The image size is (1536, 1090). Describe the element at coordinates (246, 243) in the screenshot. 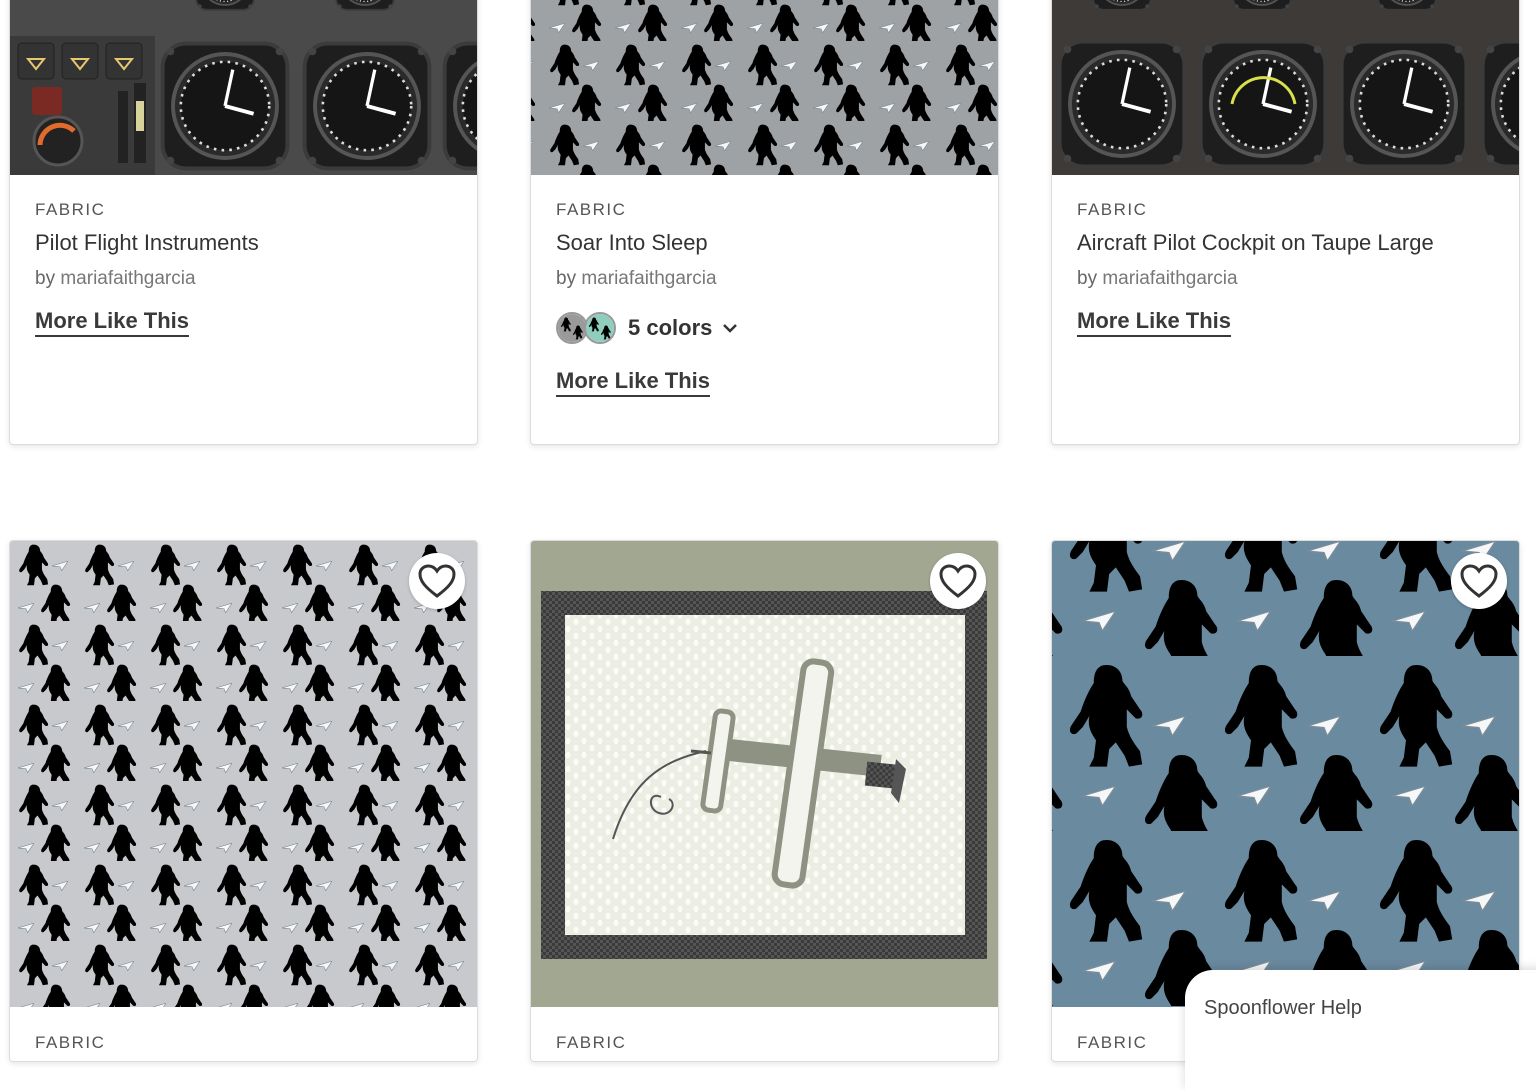

I see `product-title: Pilot Flight Instruments` at that location.